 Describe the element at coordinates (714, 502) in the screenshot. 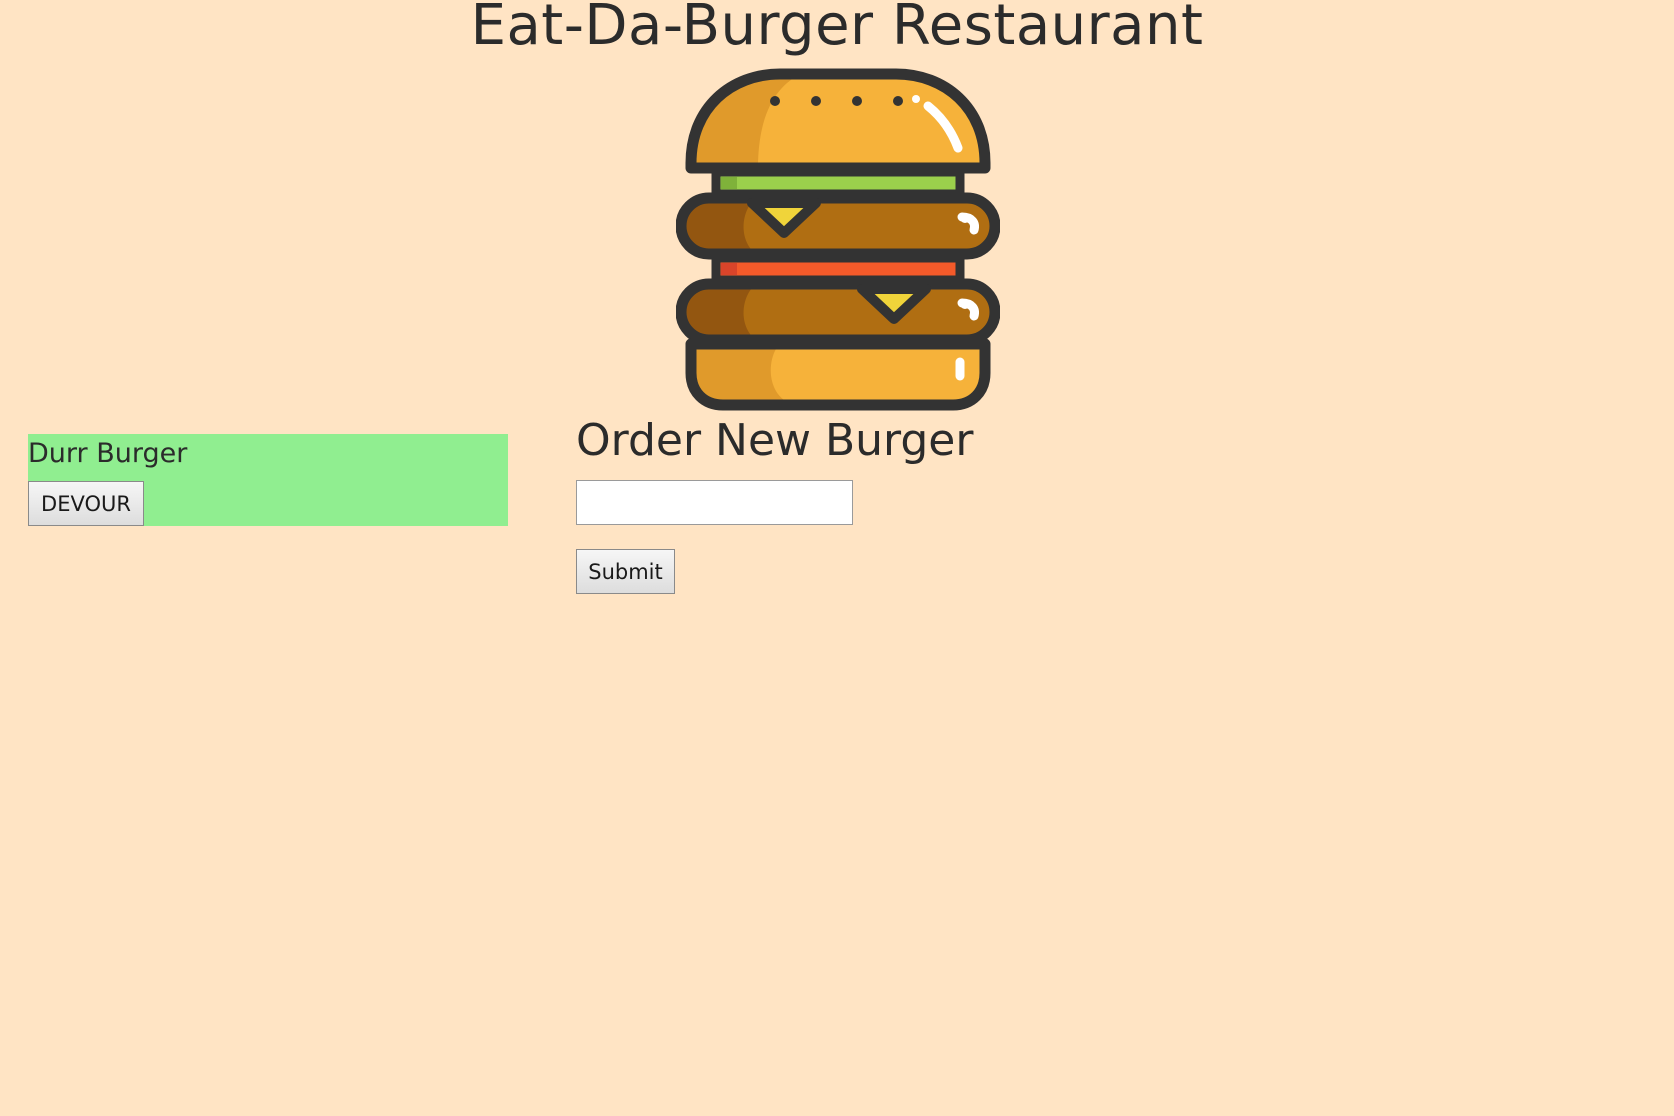

I see `burger-name-input` at that location.